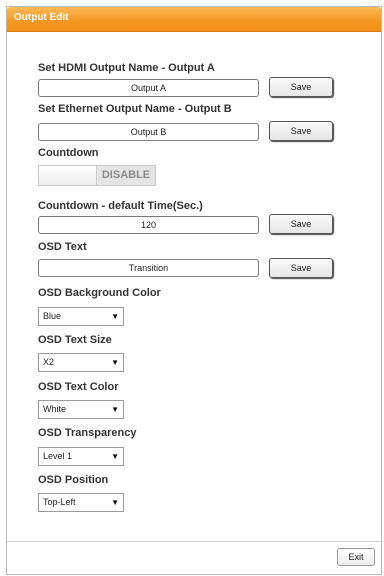 This screenshot has width=384, height=576. I want to click on countdown-time-label: Countdown - default Time(Sec.), so click(120, 206).